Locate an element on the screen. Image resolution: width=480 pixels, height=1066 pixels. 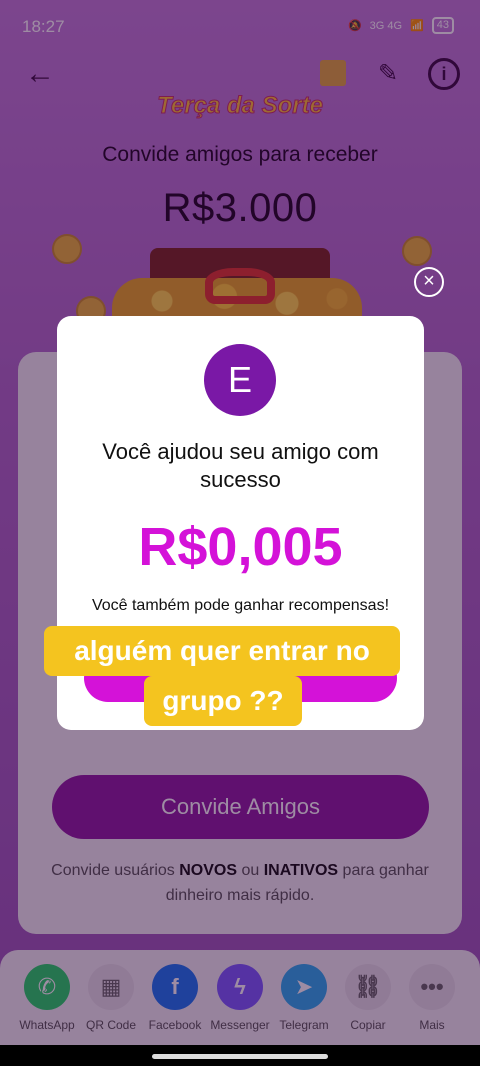
share-label: QR Code is located at coordinates (111, 1025).